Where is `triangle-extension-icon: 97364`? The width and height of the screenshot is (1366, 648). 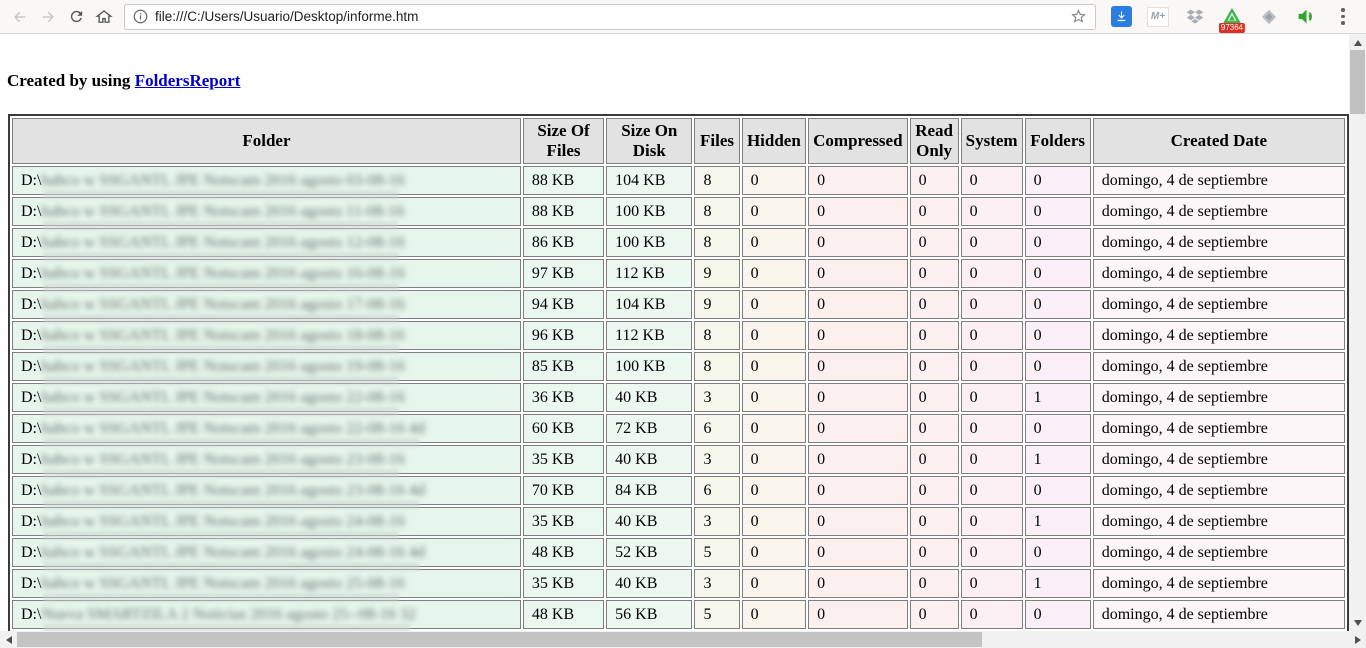
triangle-extension-icon: 97364 is located at coordinates (1232, 18).